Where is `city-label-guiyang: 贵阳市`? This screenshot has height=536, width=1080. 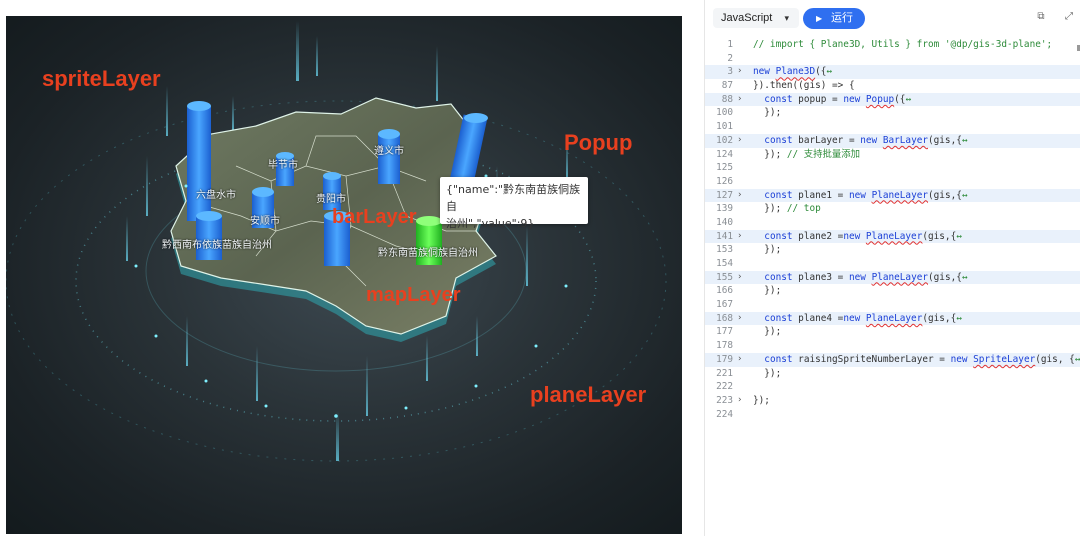
city-label-guiyang: 贵阳市 is located at coordinates (331, 199).